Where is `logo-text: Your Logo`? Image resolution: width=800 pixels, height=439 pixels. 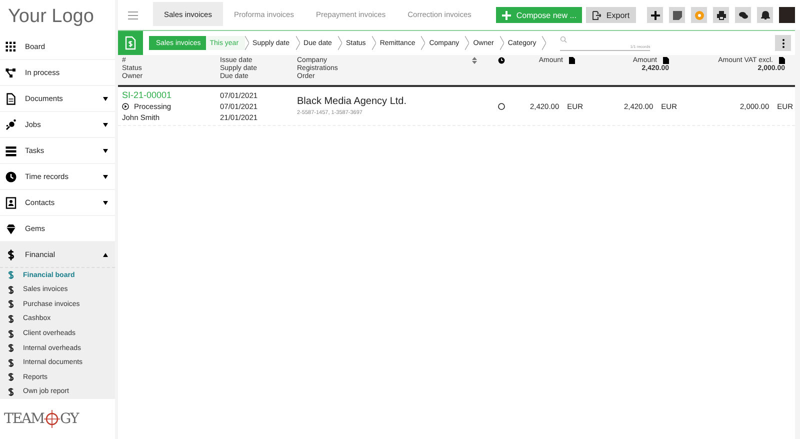 logo-text: Your Logo is located at coordinates (51, 17).